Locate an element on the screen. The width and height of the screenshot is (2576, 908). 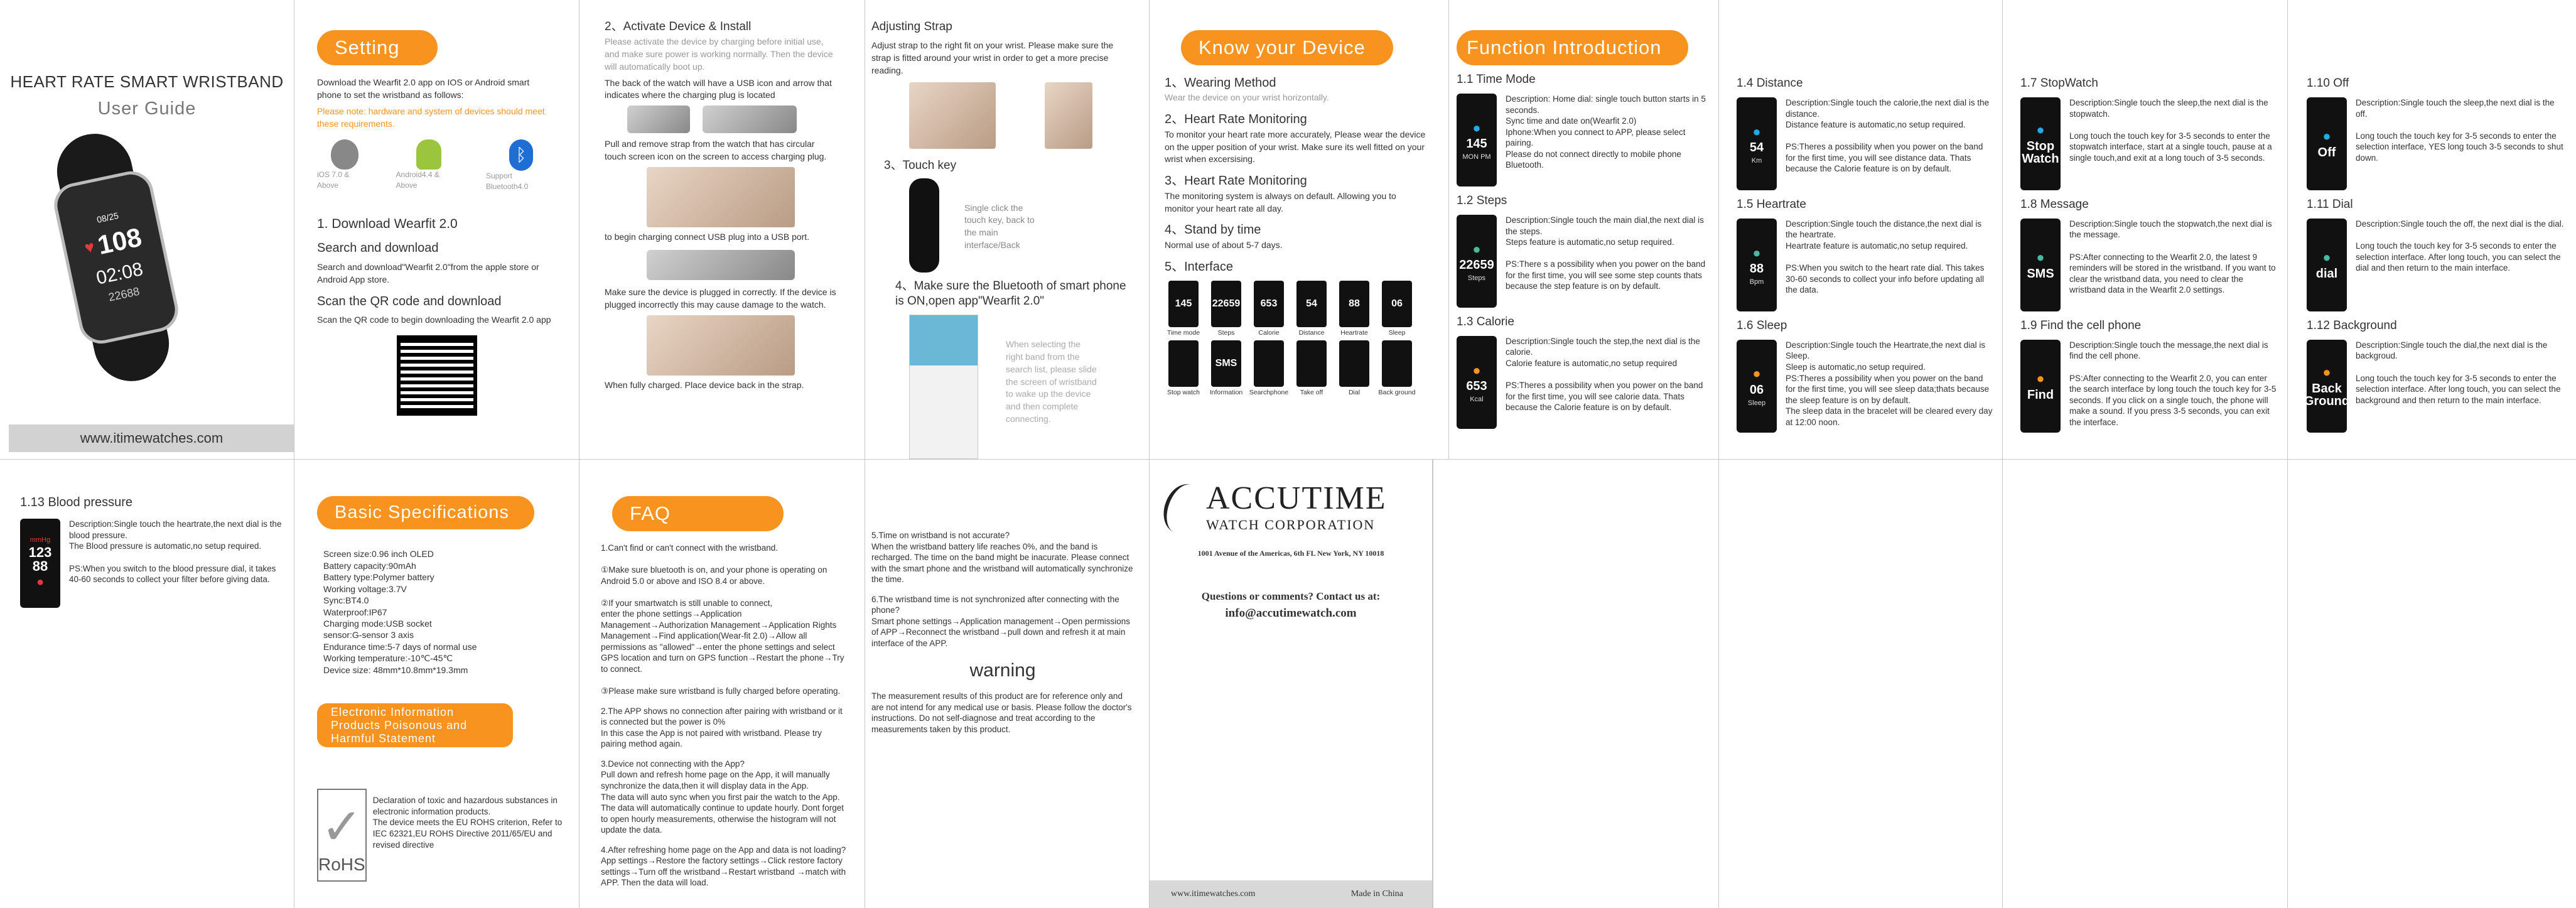
watch-screen: ● Back Ground is located at coordinates (2326, 386).